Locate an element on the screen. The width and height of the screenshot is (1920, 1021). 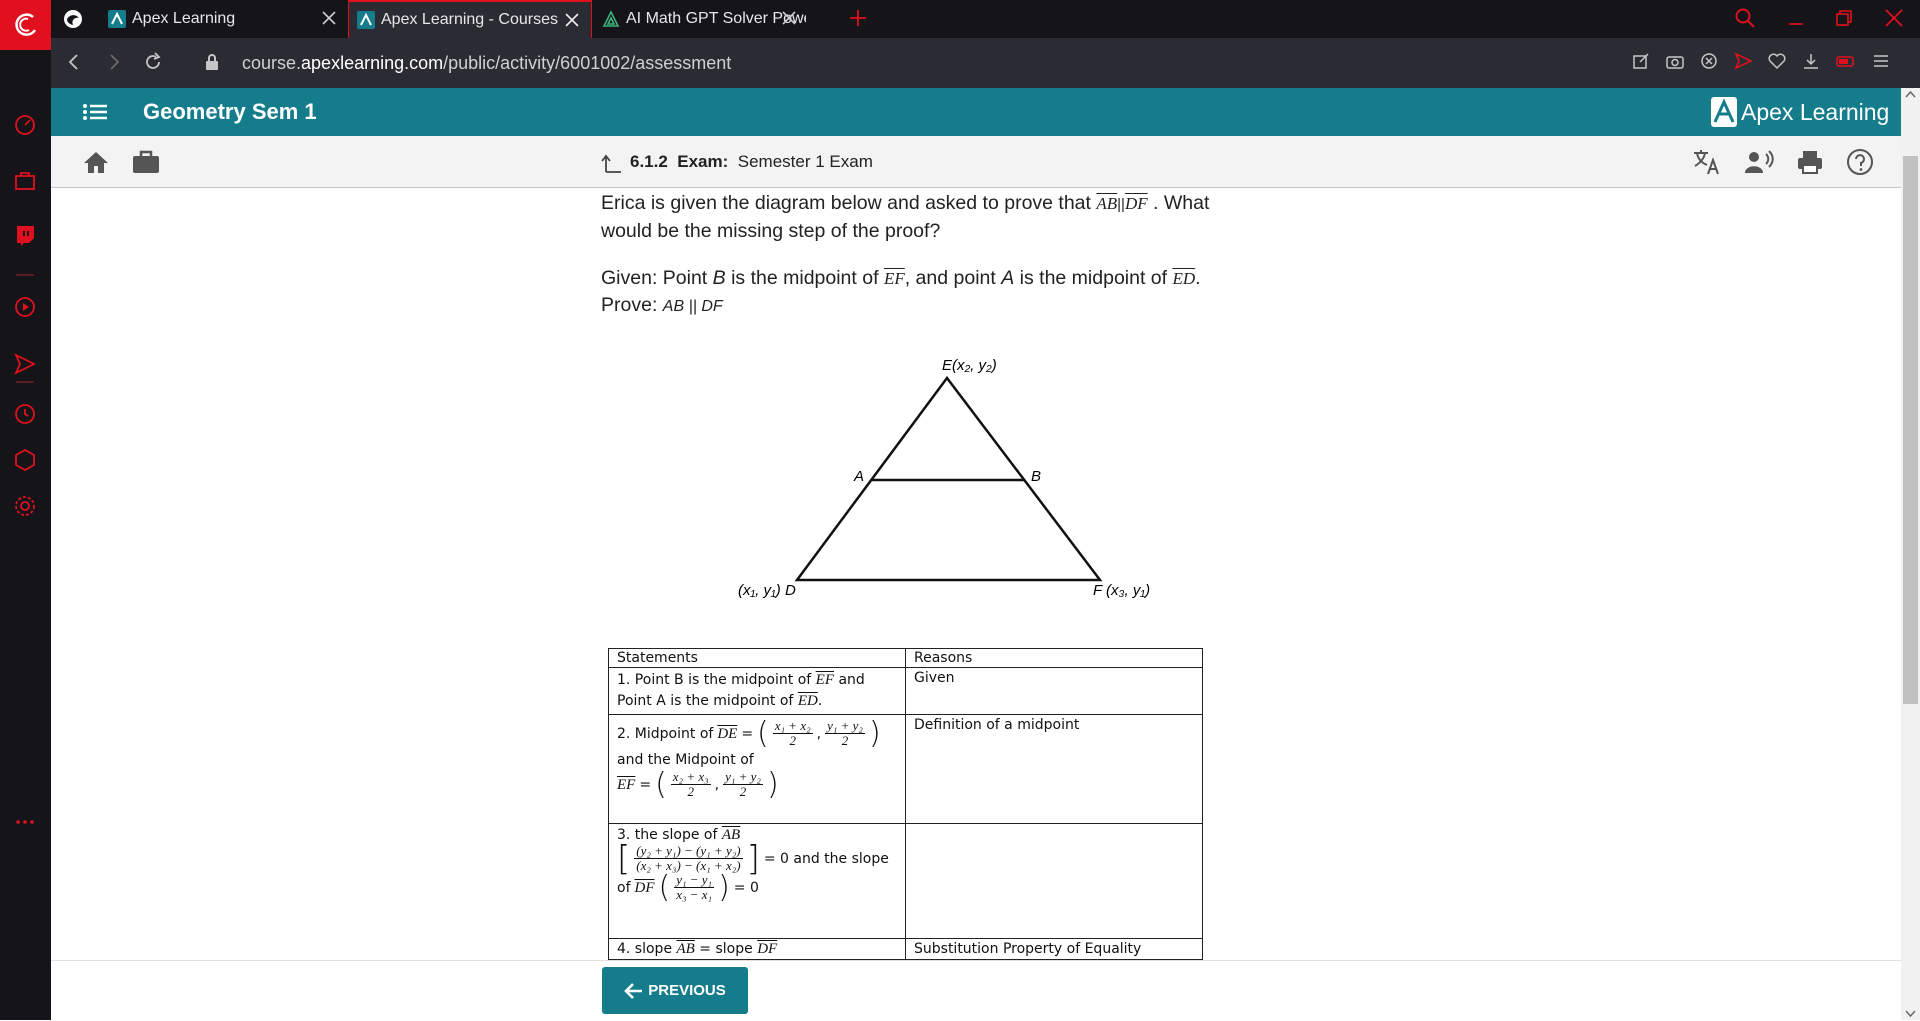
fraction: y₁ + y₂ 2 is located at coordinates (845, 733).